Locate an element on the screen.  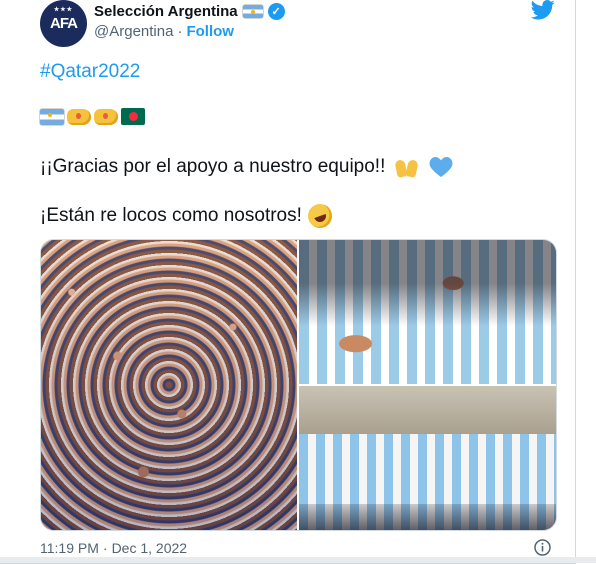
rolling-laughing-icon is located at coordinates (320, 216).